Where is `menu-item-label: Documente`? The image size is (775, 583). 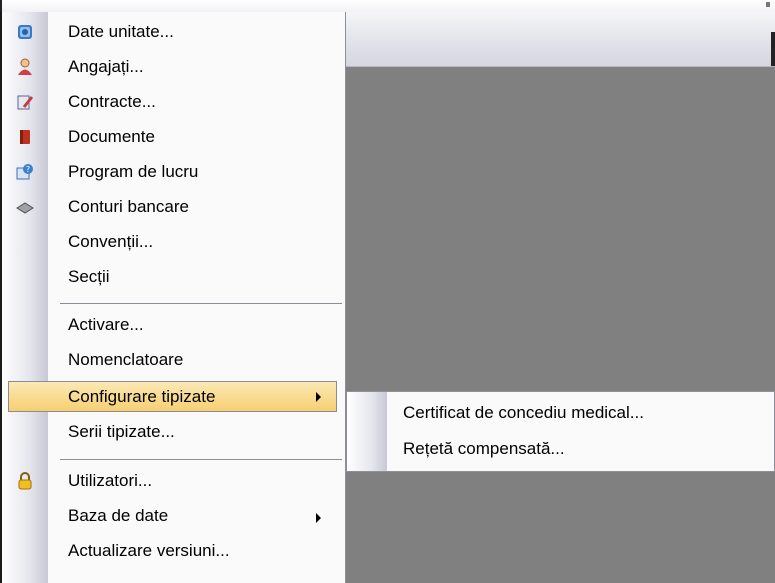
menu-item-label: Documente is located at coordinates (111, 136).